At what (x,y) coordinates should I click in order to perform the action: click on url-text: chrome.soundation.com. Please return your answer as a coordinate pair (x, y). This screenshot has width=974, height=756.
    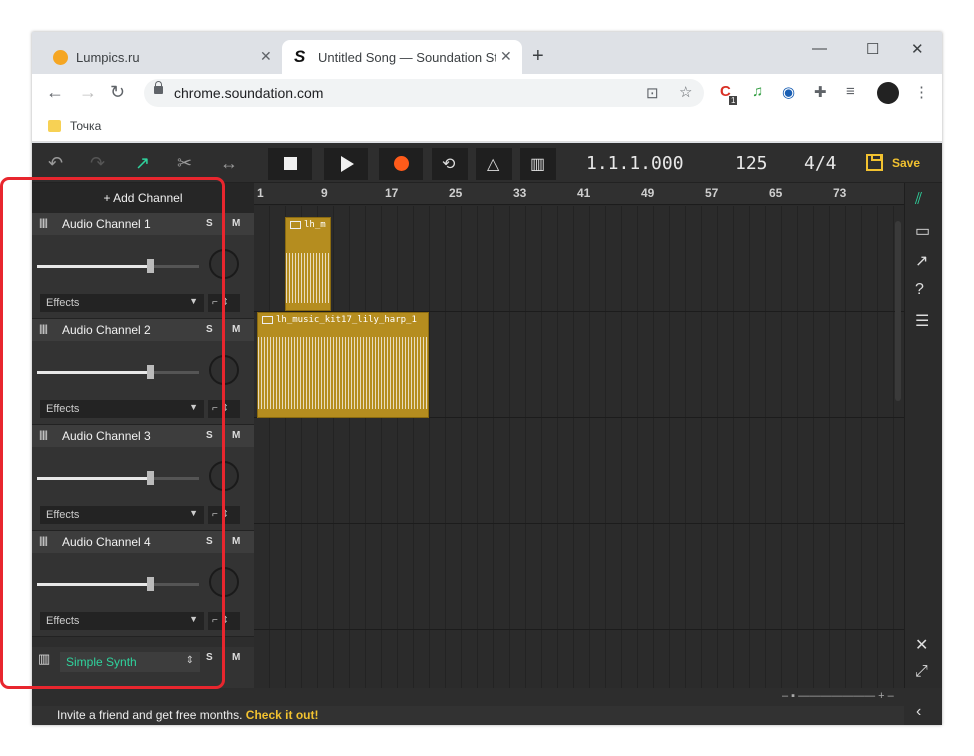
    Looking at the image, I should click on (249, 93).